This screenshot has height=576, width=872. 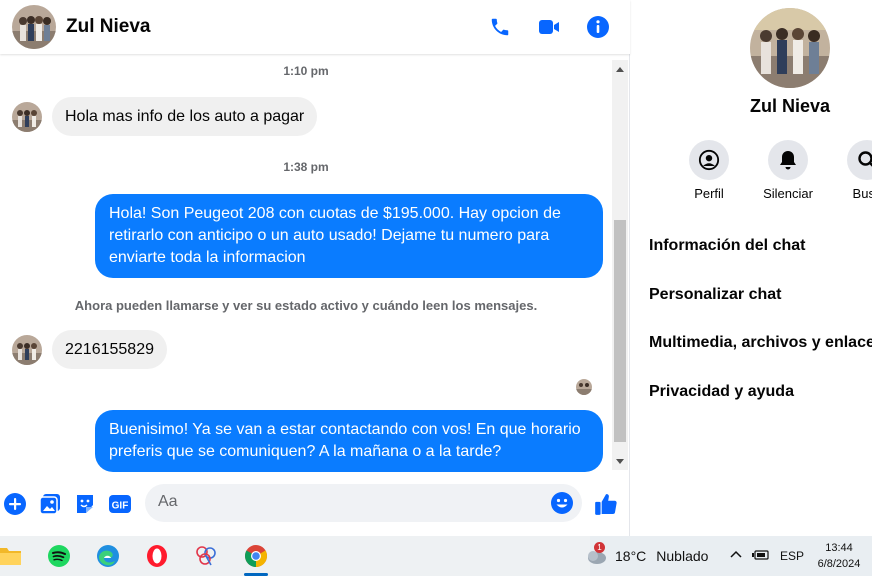 What do you see at coordinates (862, 193) in the screenshot?
I see `action-label: Busc` at bounding box center [862, 193].